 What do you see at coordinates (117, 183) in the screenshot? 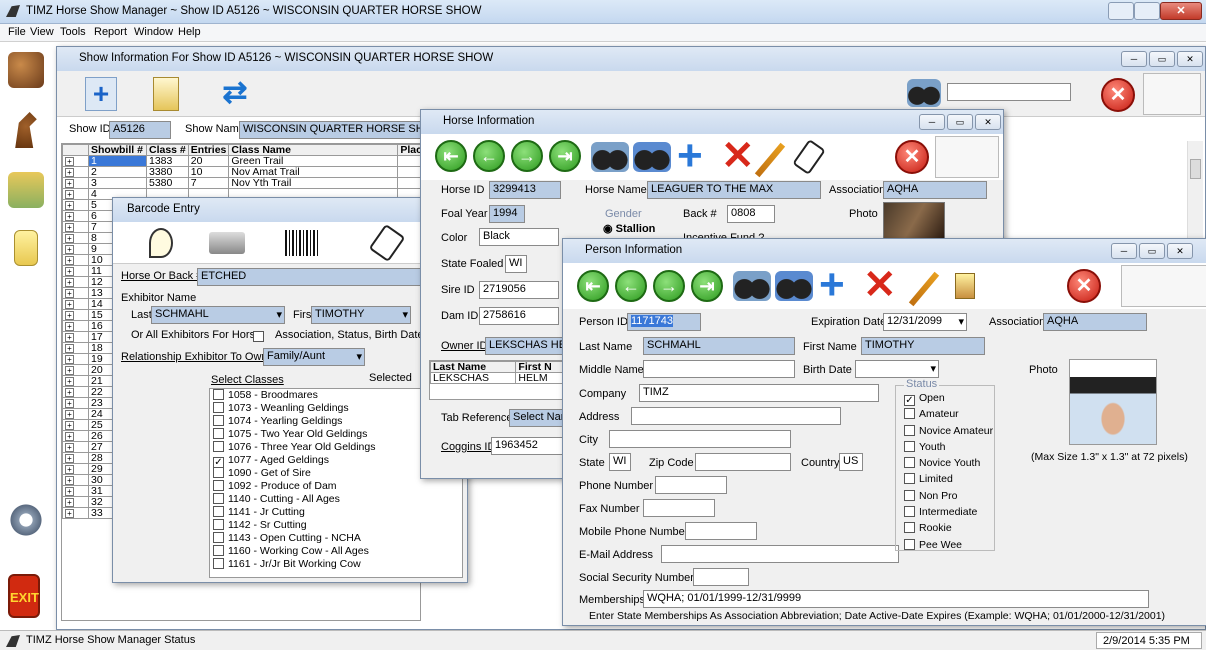
I see `table-cell: 3` at bounding box center [117, 183].